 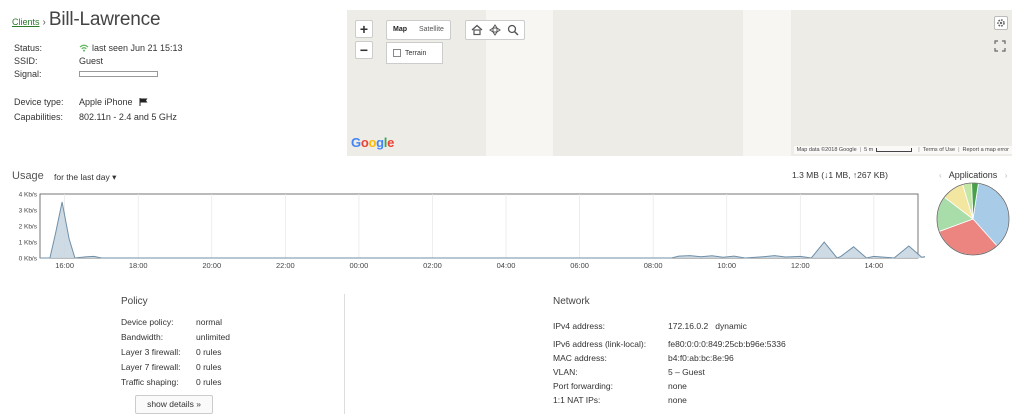 What do you see at coordinates (150, 382) in the screenshot?
I see `traffic-shaping-label: Traffic shaping:` at bounding box center [150, 382].